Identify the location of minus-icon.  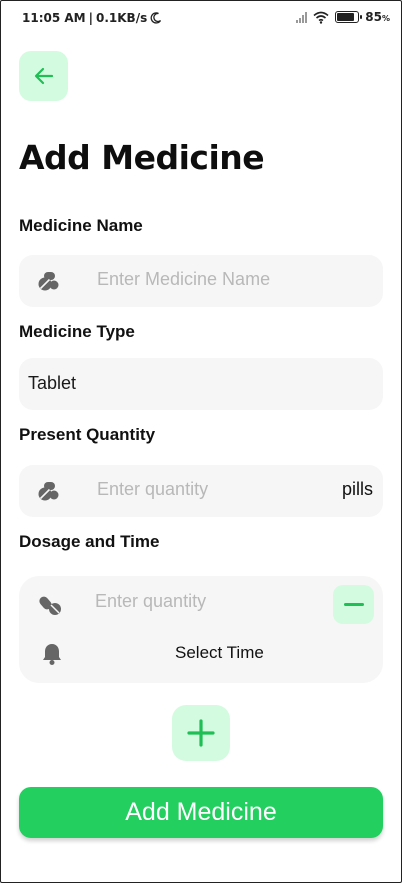
(353, 604).